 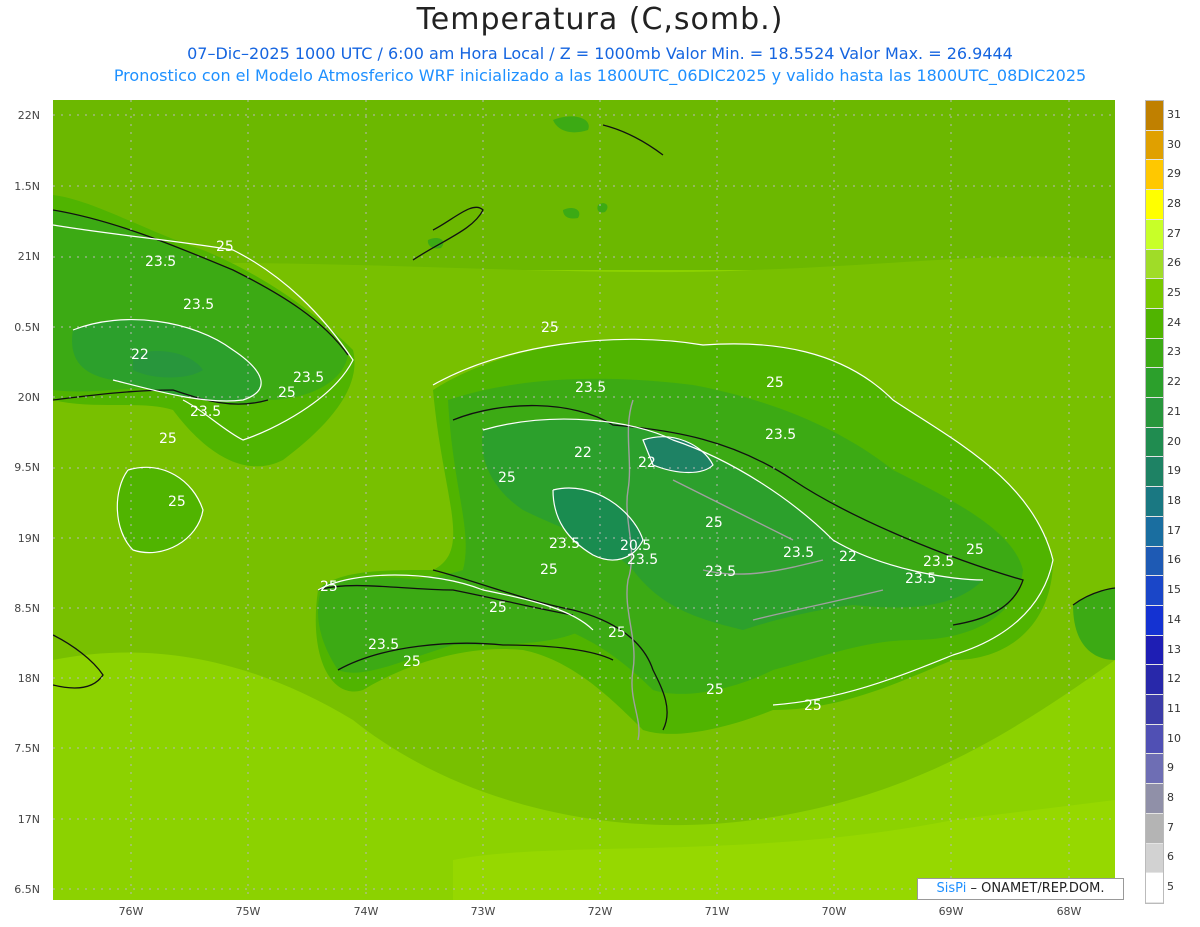 I want to click on colorbar-label: 26, so click(x=1174, y=263).